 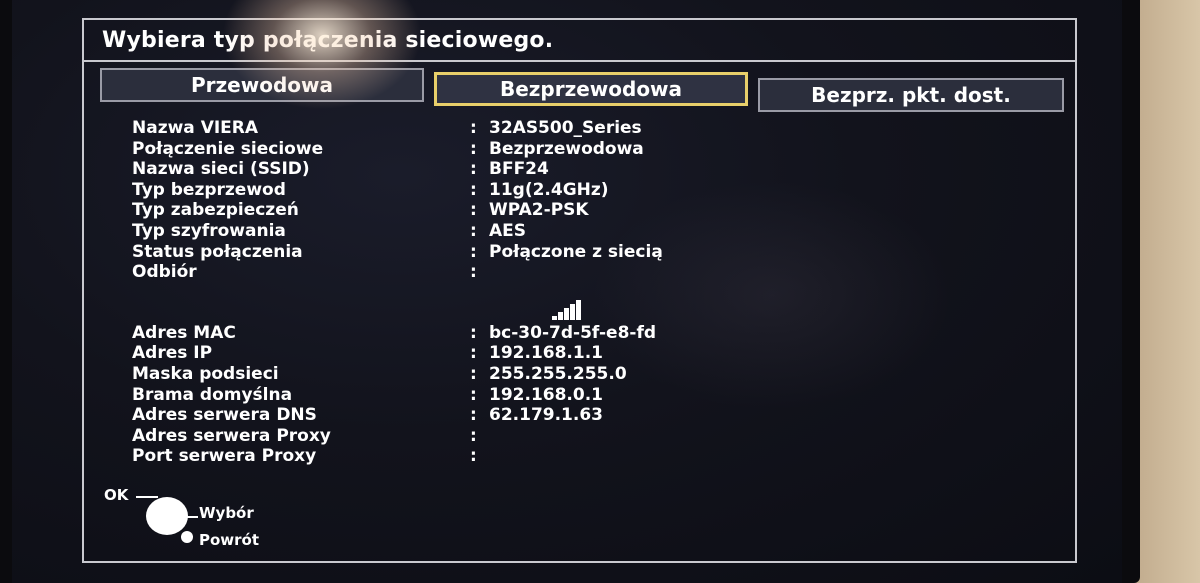 What do you see at coordinates (579, 61) in the screenshot?
I see `title-divider` at bounding box center [579, 61].